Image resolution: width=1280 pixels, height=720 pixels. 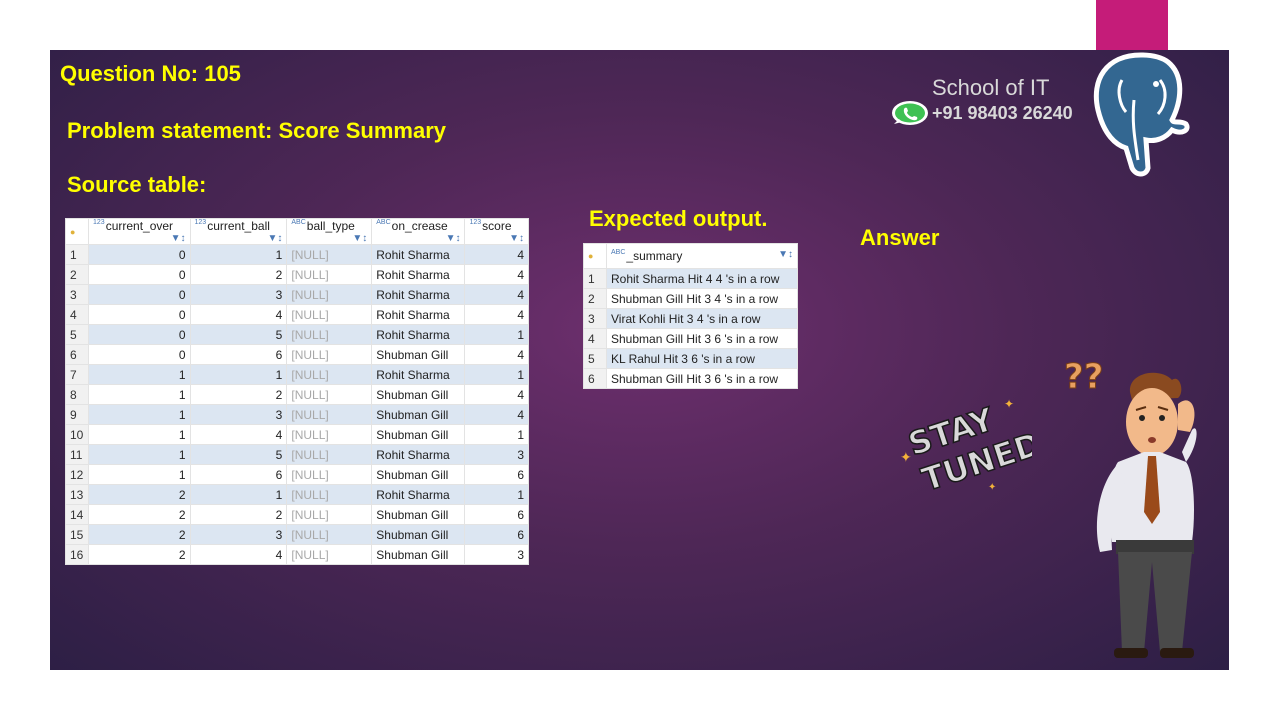 What do you see at coordinates (702, 358) in the screenshot?
I see `table-cell: KL Rahul Hit 3 6 's in a row` at bounding box center [702, 358].